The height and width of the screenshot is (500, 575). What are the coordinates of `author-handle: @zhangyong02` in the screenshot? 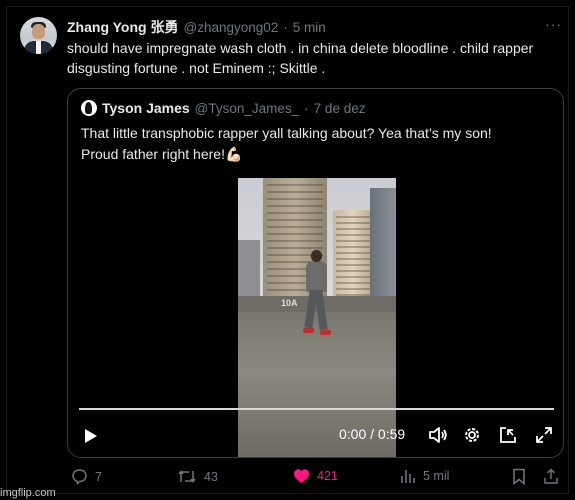 It's located at (230, 27).